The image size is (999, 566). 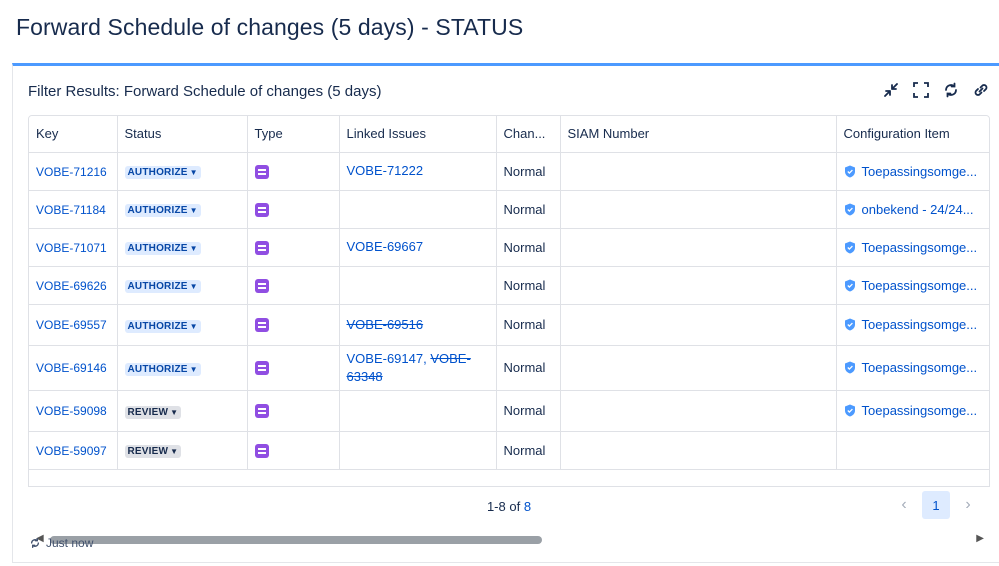 I want to click on pagination-range: 1-8 of, so click(x=503, y=506).